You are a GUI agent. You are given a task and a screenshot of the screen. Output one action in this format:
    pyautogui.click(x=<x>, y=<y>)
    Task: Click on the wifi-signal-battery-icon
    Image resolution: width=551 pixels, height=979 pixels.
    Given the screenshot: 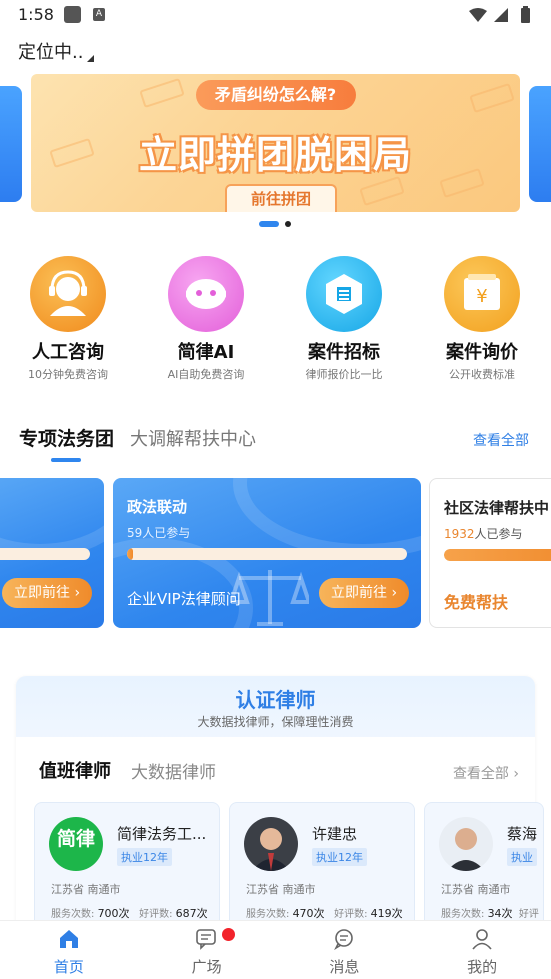 What is the action you would take?
    pyautogui.click(x=499, y=14)
    